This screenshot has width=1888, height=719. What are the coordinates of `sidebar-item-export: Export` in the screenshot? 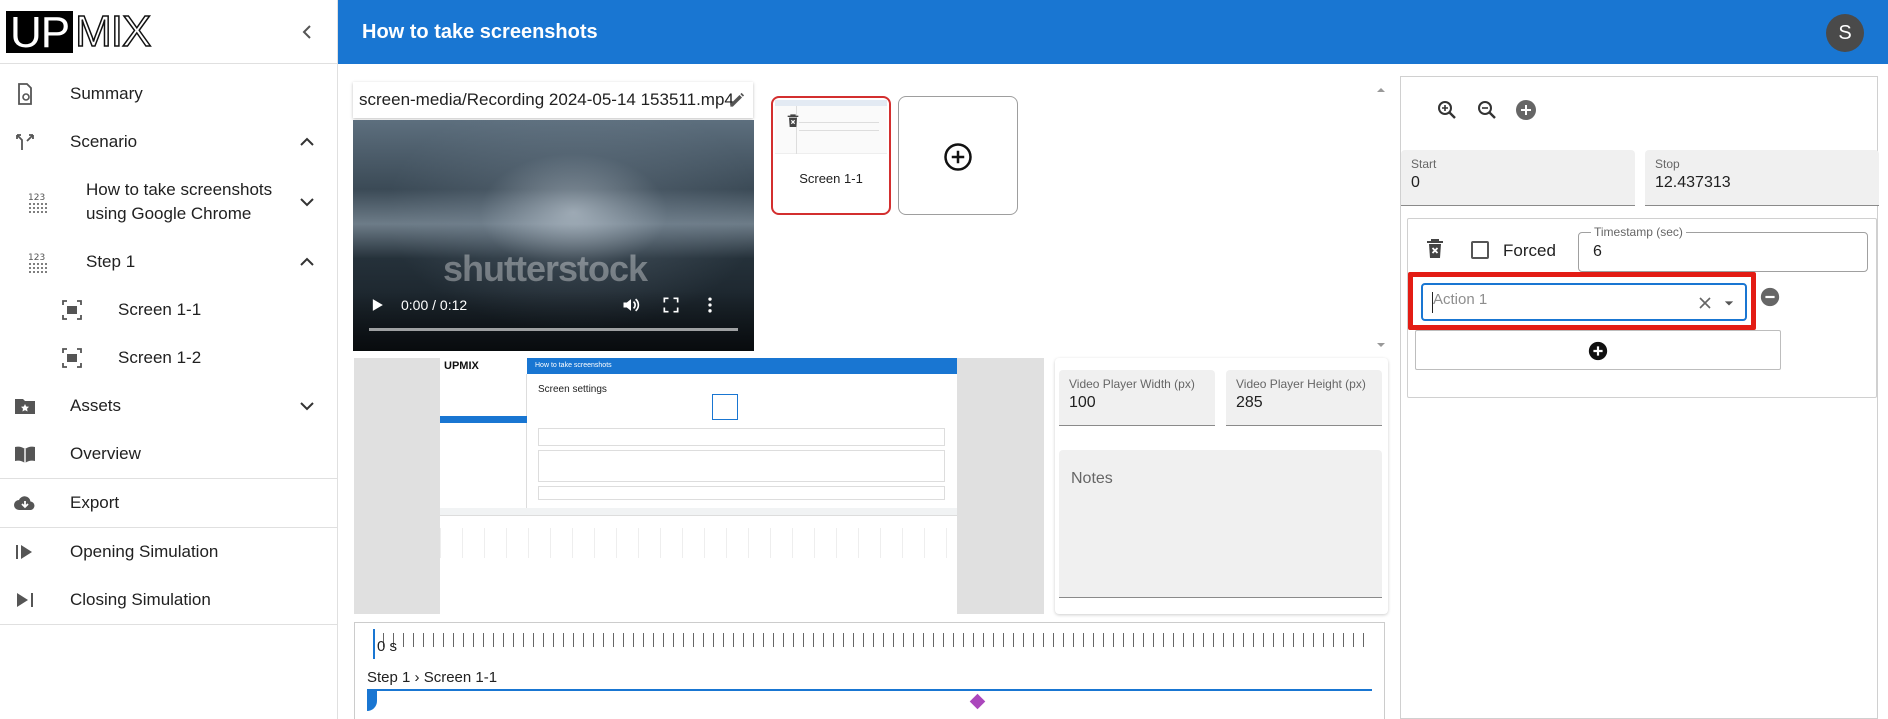 It's located at (168, 503).